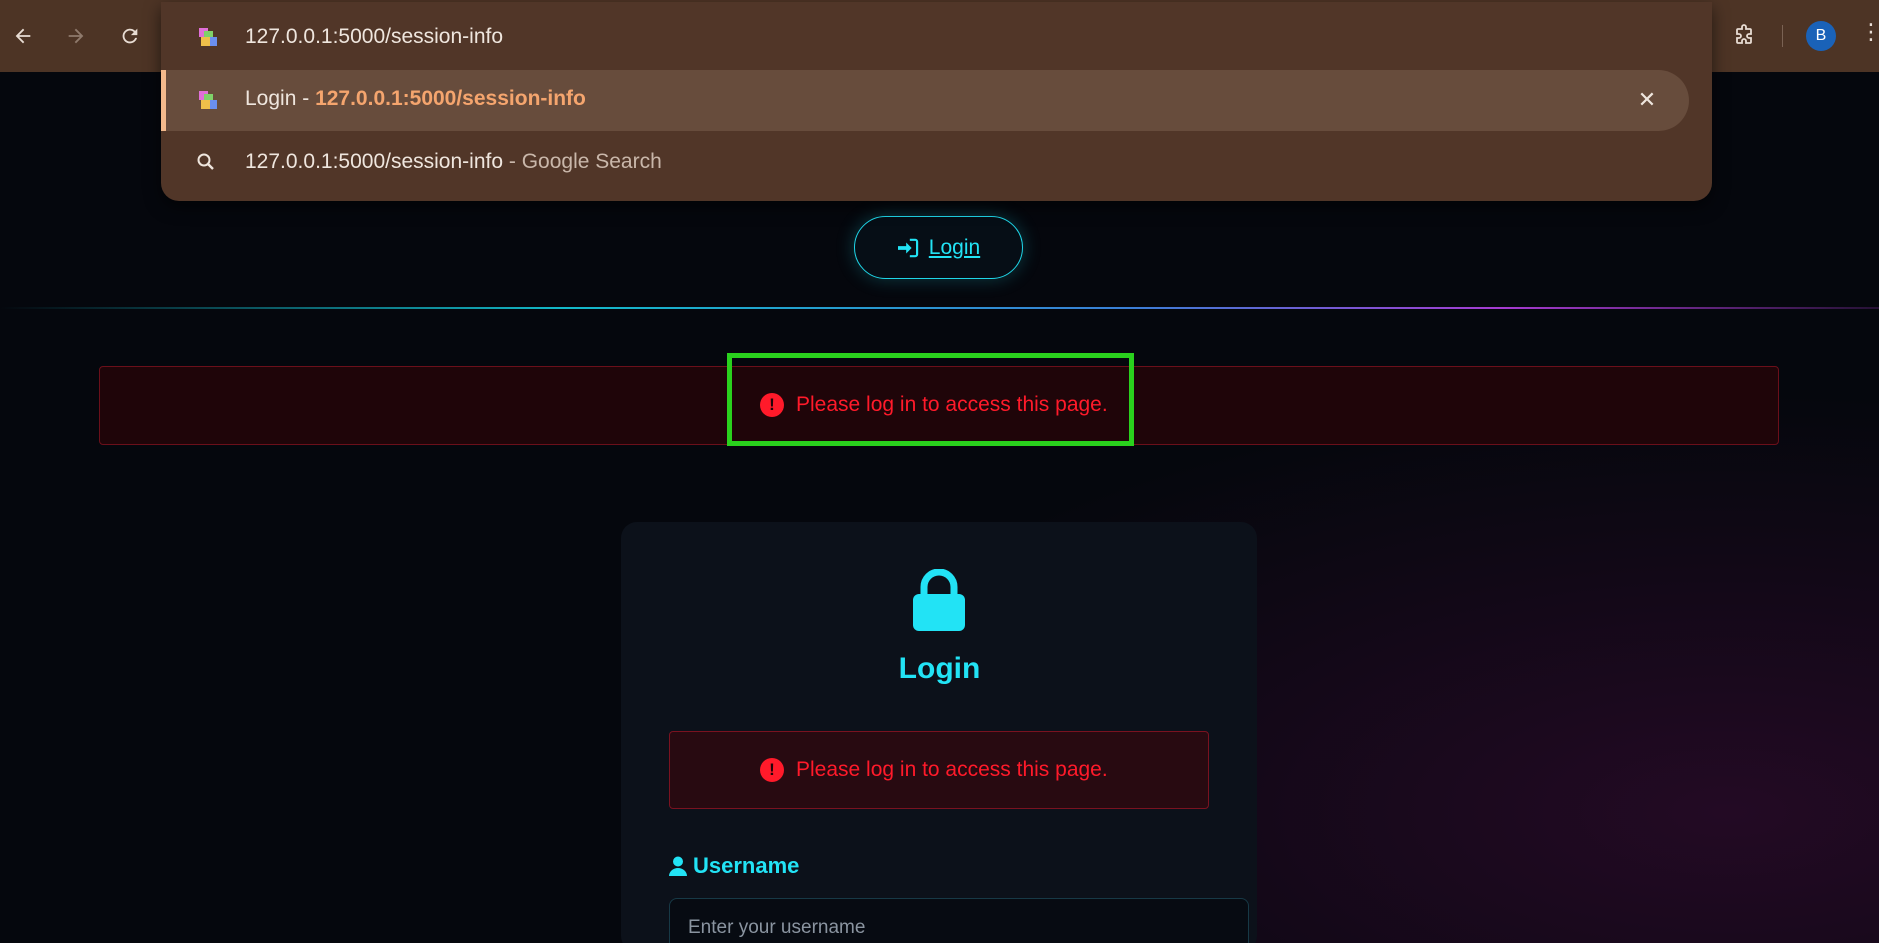 The image size is (1879, 943). Describe the element at coordinates (952, 769) in the screenshot. I see `card-flash-alert-text: Please log in to access this page.` at that location.